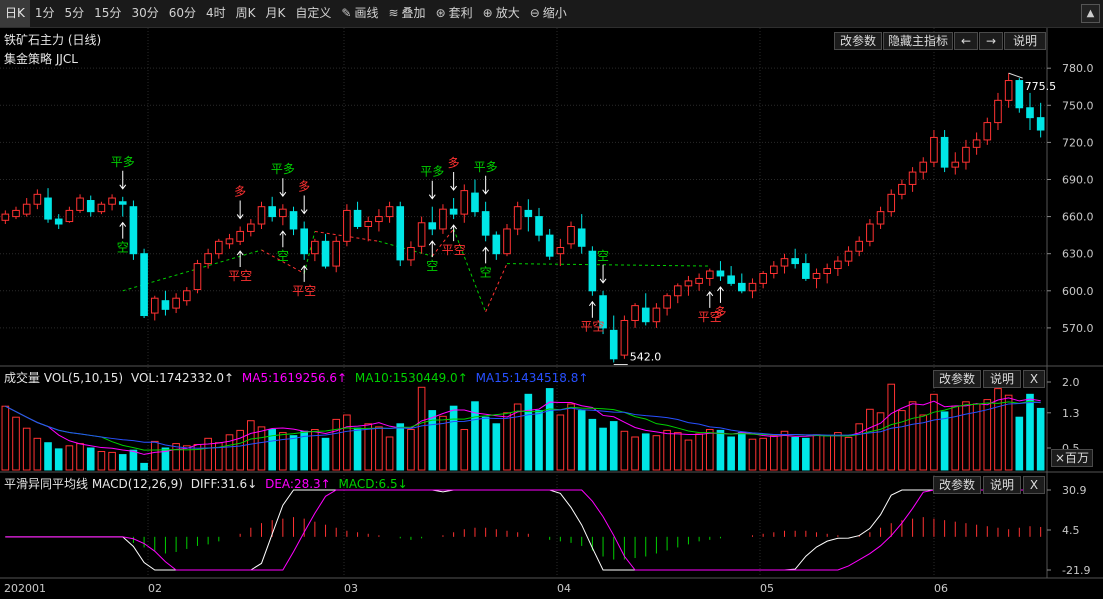 The image size is (1103, 599). I want to click on price-tick-label: 630.0, so click(1078, 254).